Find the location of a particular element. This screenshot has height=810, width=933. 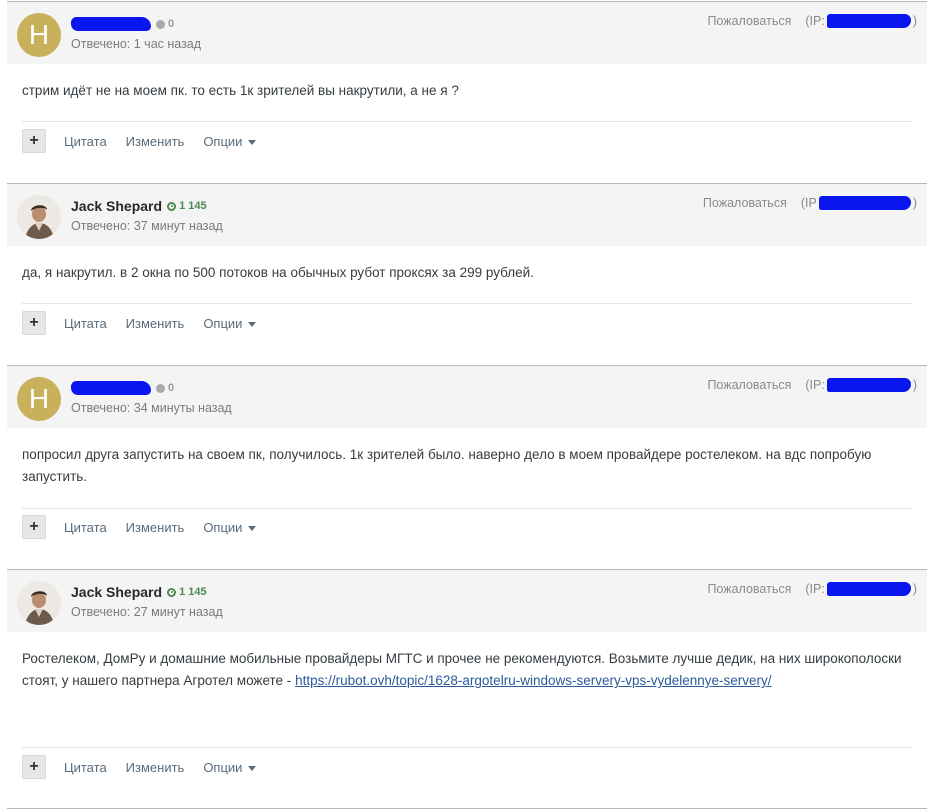

answered-time: Отвечено: 27 минут назад is located at coordinates (147, 612).